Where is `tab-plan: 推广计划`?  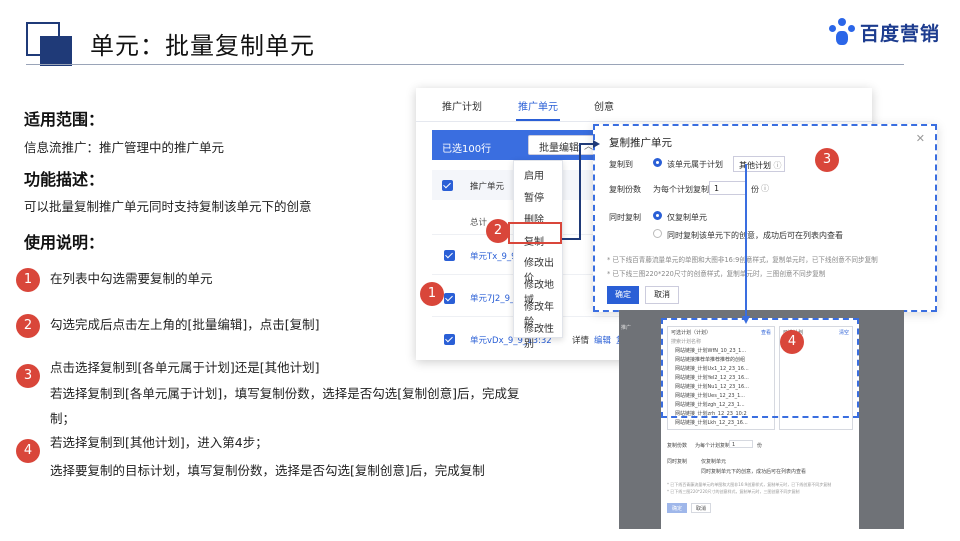
tab-plan: 推广计划 is located at coordinates (462, 105).